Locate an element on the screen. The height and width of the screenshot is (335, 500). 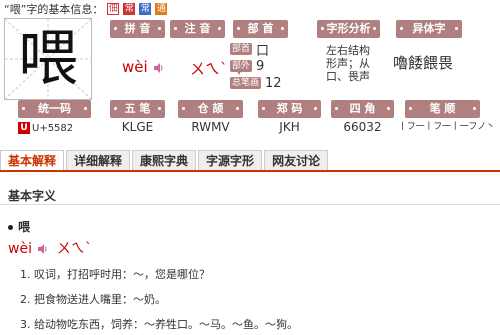
info-title: “喂”字的基本信息： is located at coordinates (54, 9).